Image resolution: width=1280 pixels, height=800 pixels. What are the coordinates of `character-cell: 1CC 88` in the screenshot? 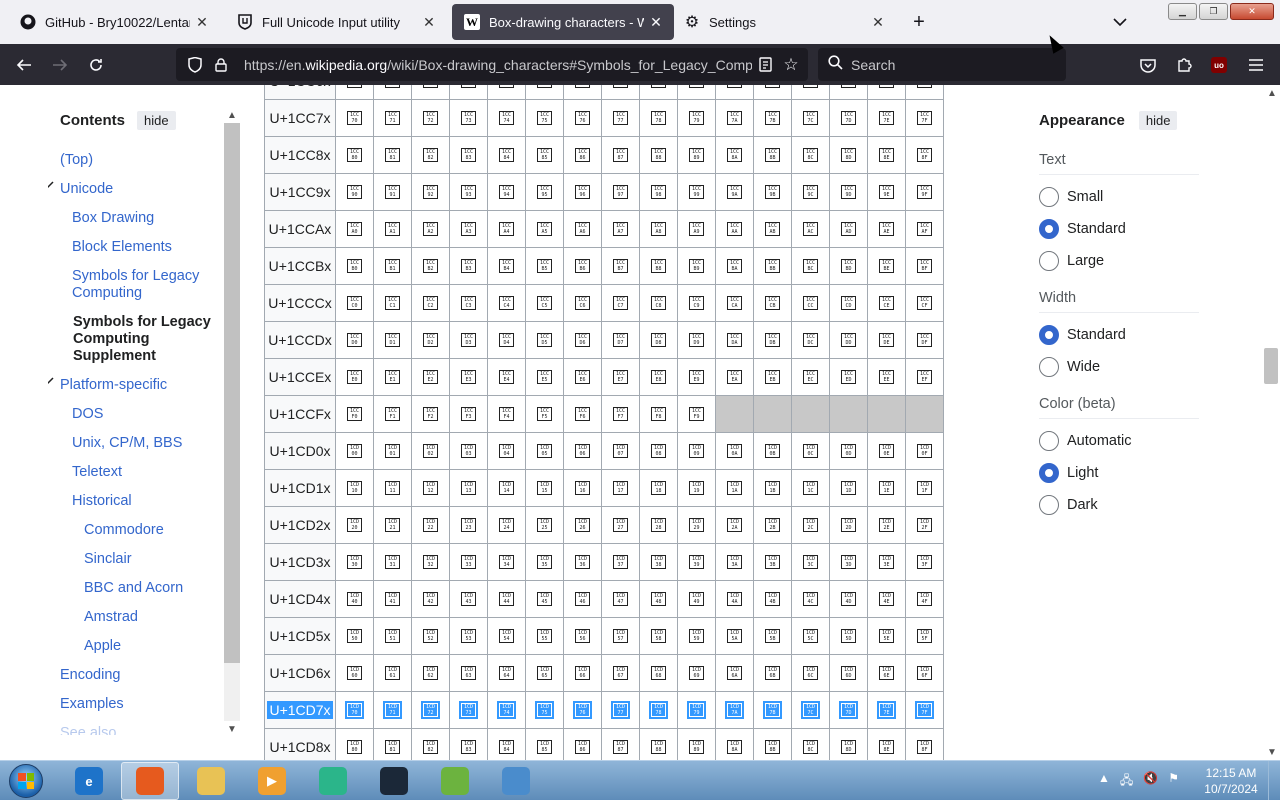 It's located at (658, 155).